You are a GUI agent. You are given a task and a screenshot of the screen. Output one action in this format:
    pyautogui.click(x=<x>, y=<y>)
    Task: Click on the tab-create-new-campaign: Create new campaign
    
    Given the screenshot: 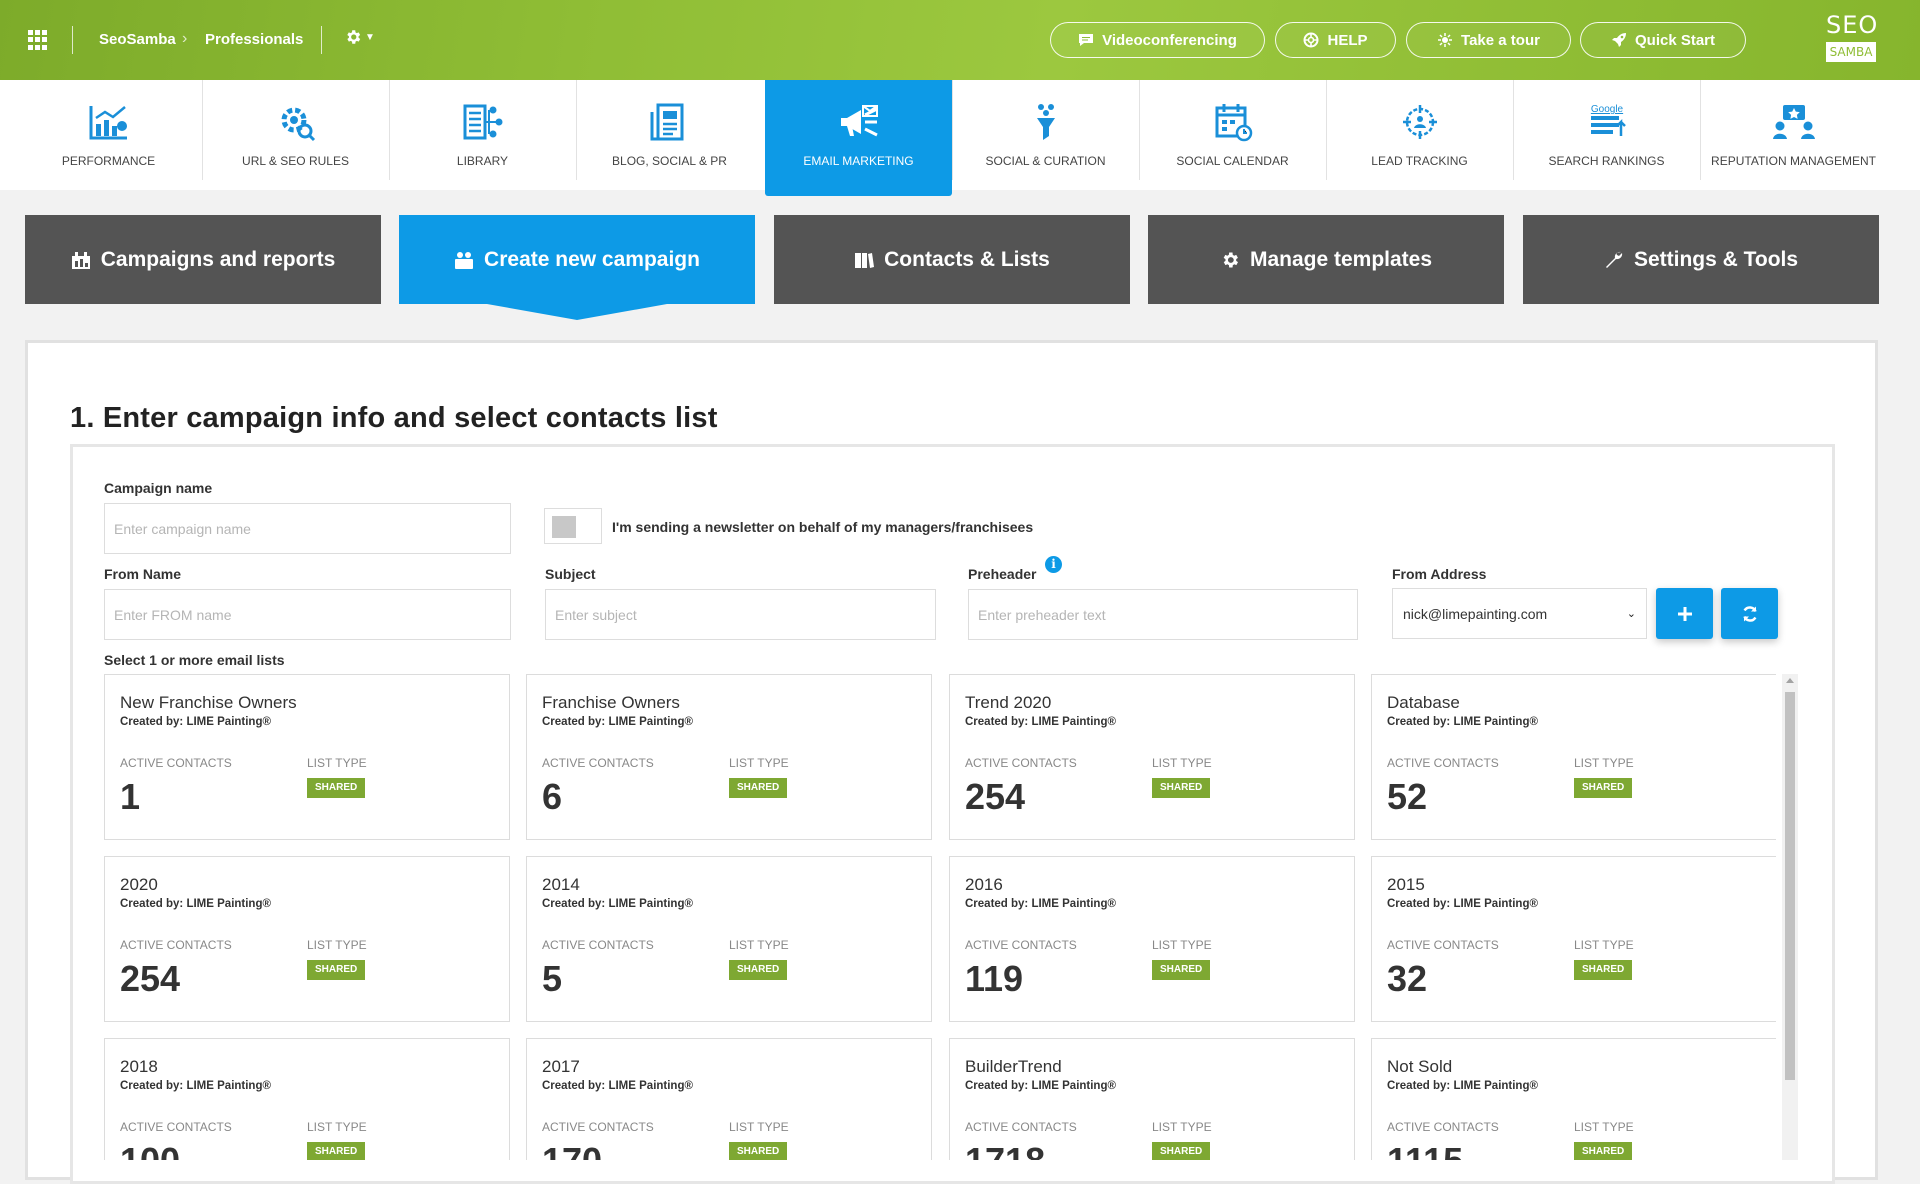 What is the action you would take?
    pyautogui.click(x=577, y=267)
    